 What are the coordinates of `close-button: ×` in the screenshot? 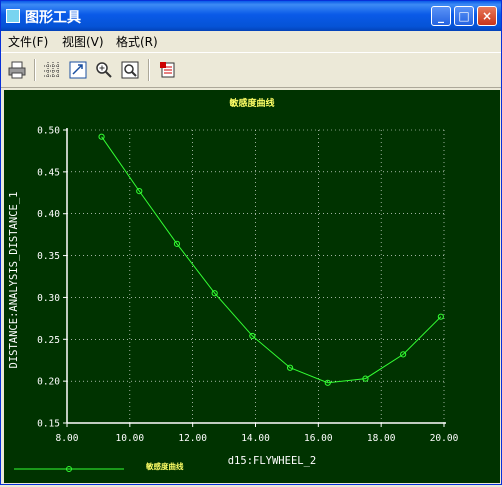 It's located at (487, 16).